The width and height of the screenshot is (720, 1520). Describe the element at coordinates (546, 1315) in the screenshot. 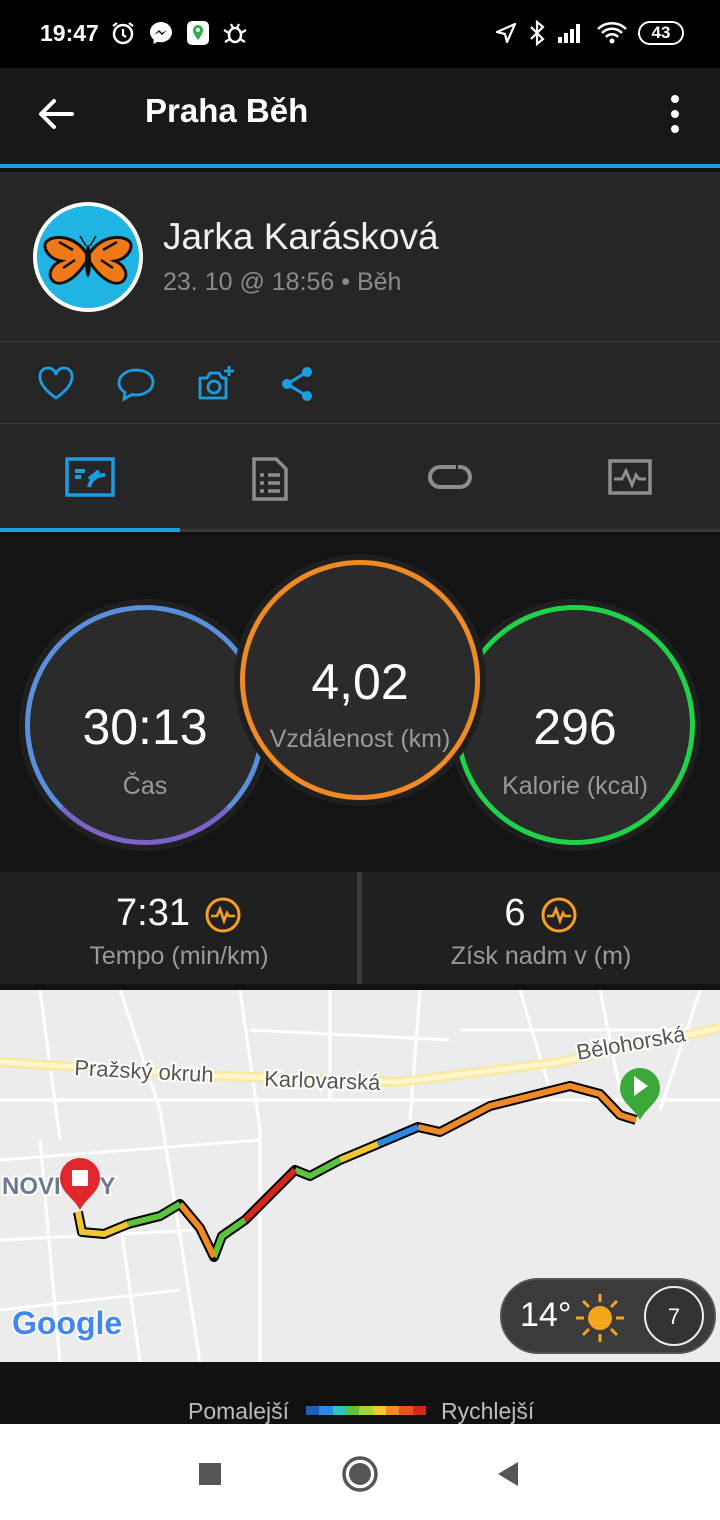

I see `temperature: 14°` at that location.